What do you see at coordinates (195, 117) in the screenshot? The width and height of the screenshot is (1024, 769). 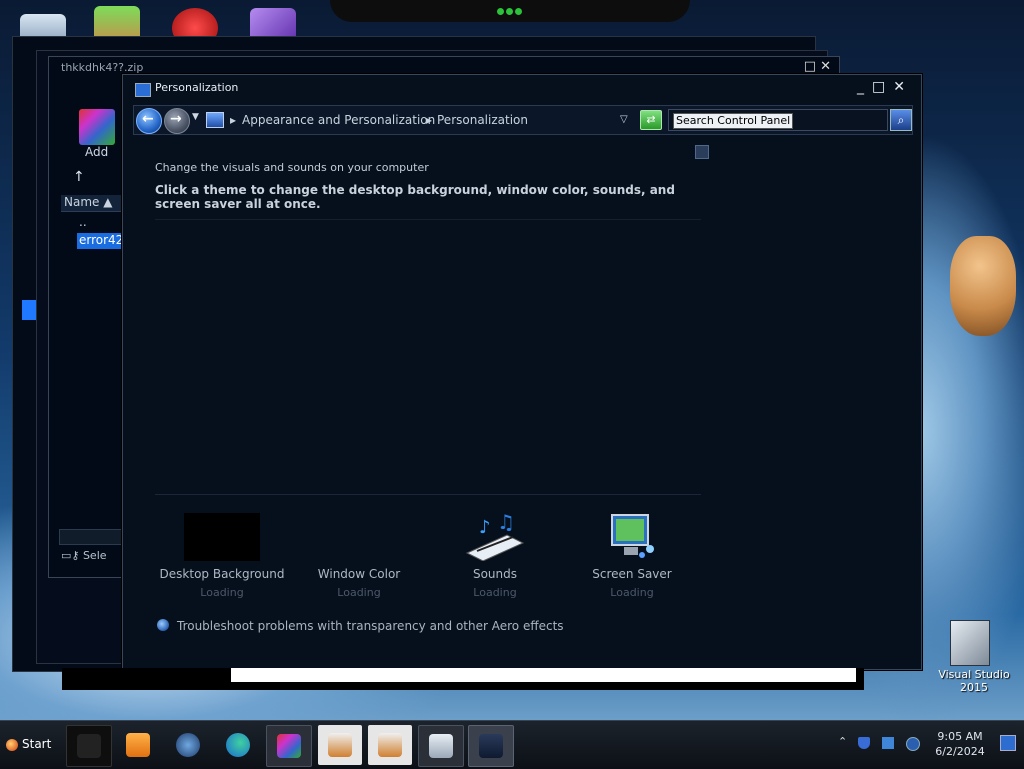 I see `recent-pages-dropdown-icon: ▼` at bounding box center [195, 117].